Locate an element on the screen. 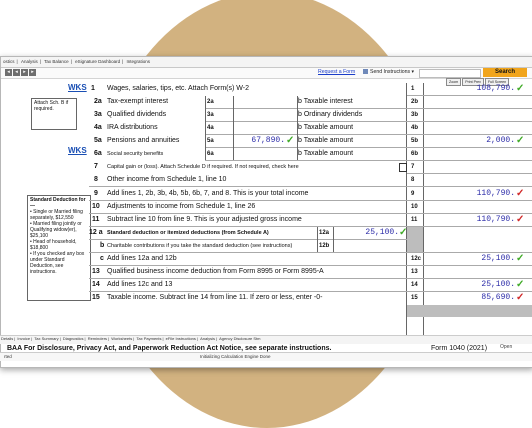 Image resolution: width=532 pixels, height=428 pixels. line-7-checkbox is located at coordinates (403, 167).